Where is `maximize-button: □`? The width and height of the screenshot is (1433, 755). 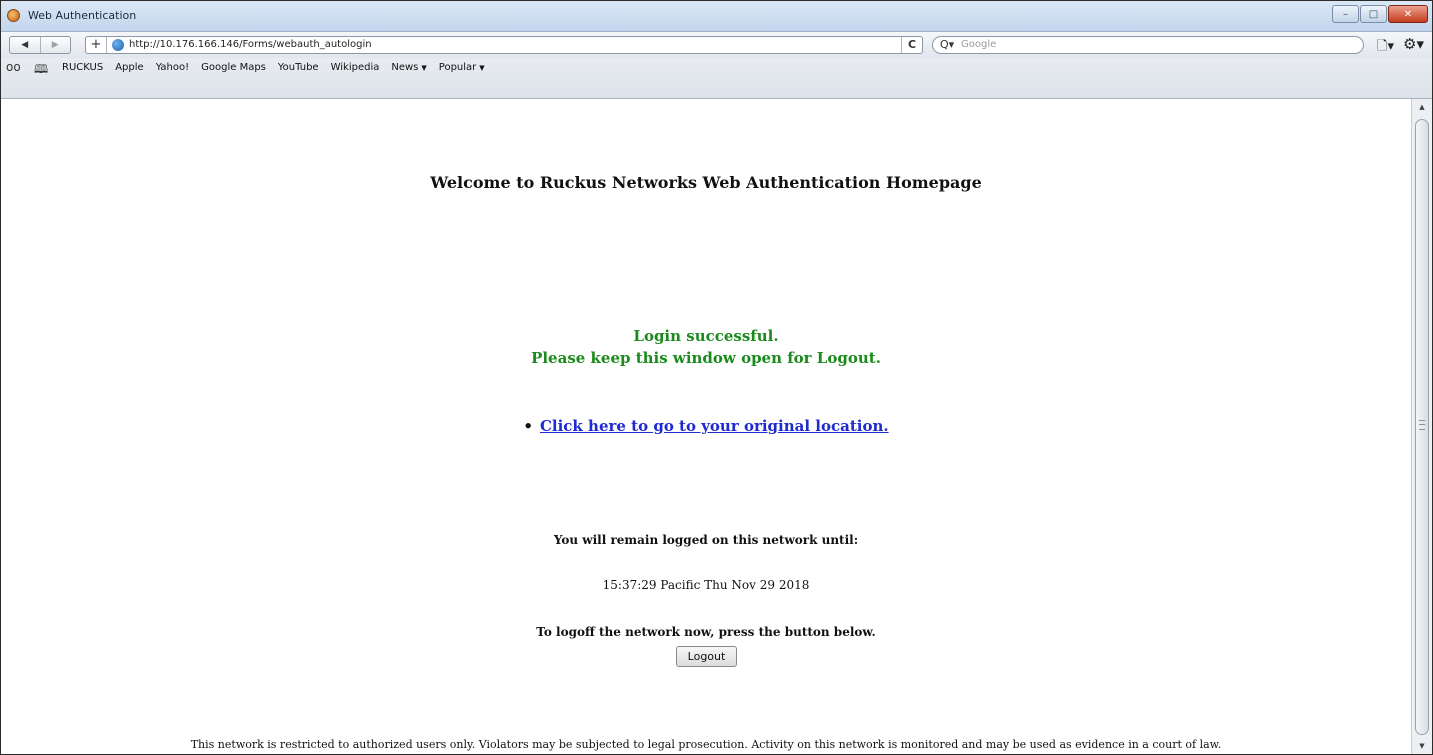
maximize-button: □ is located at coordinates (1373, 14).